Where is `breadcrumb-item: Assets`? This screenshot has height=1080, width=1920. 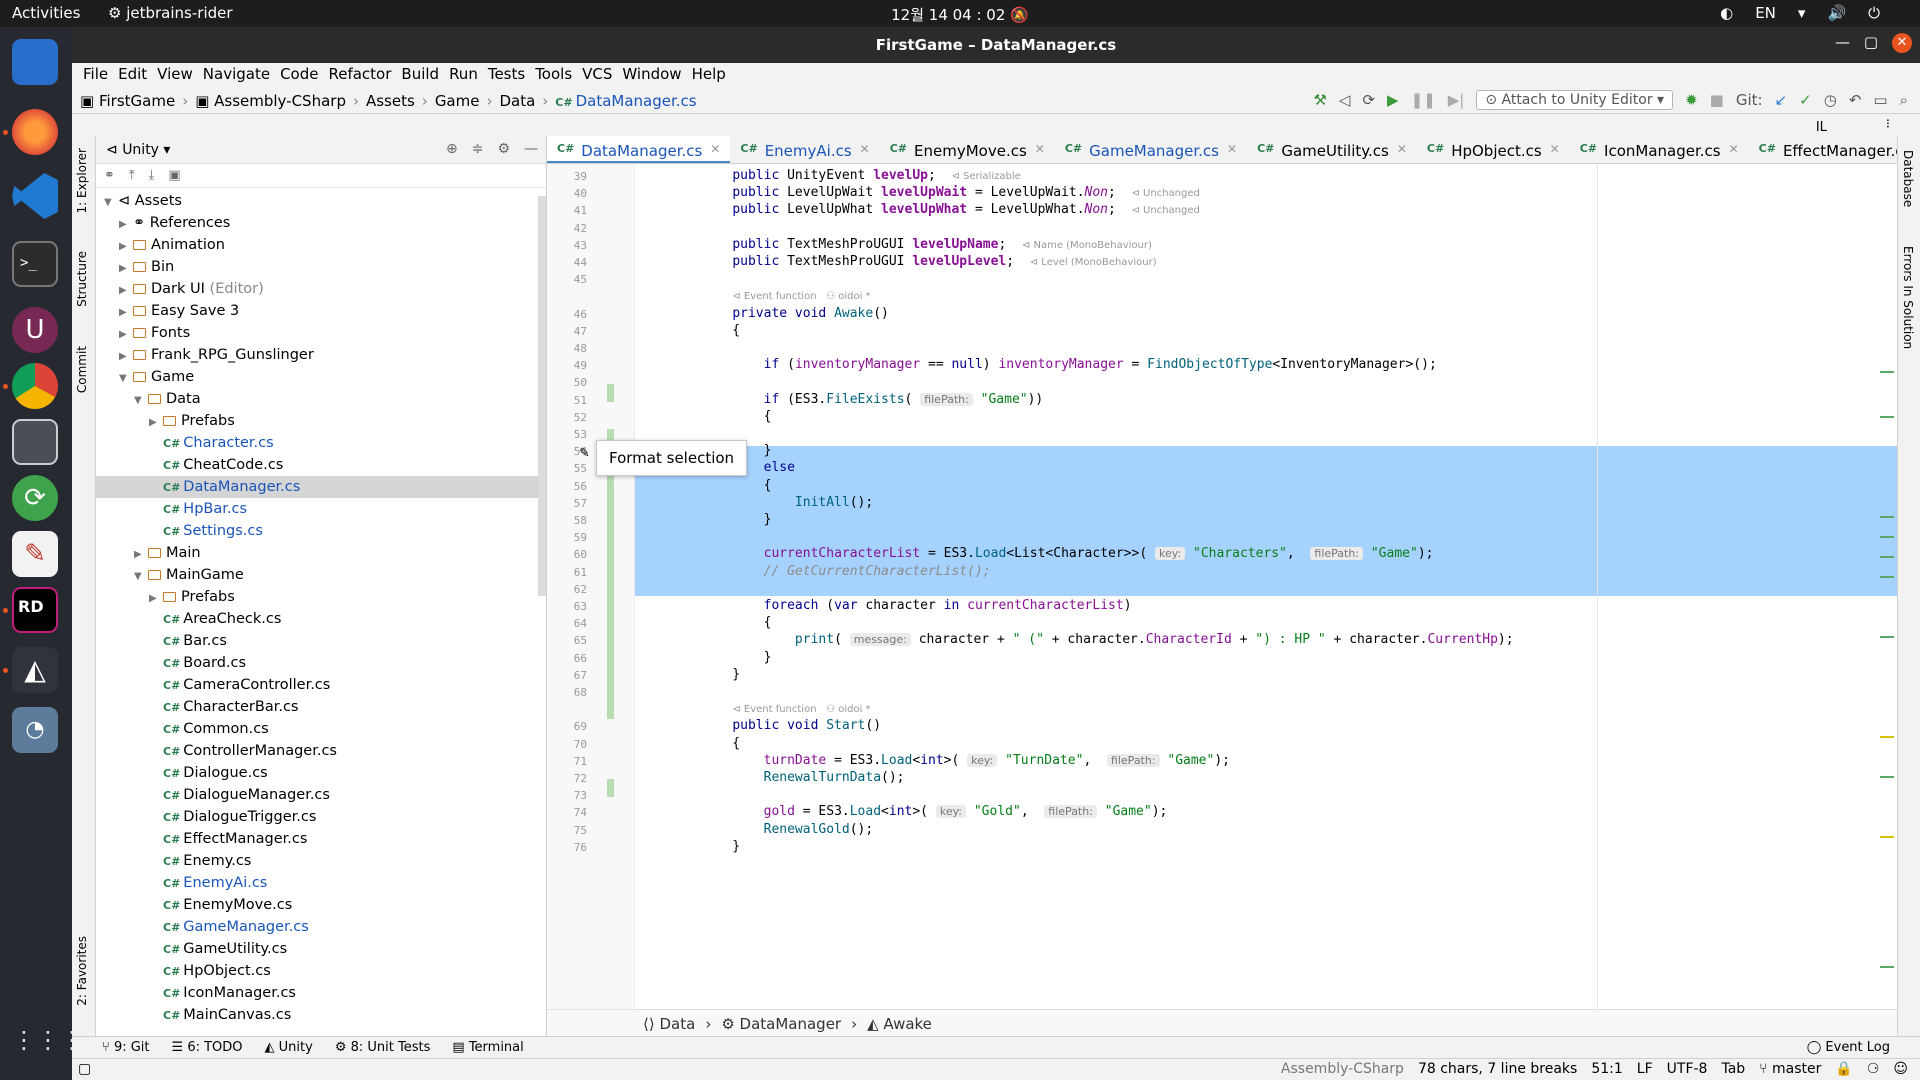 breadcrumb-item: Assets is located at coordinates (390, 101).